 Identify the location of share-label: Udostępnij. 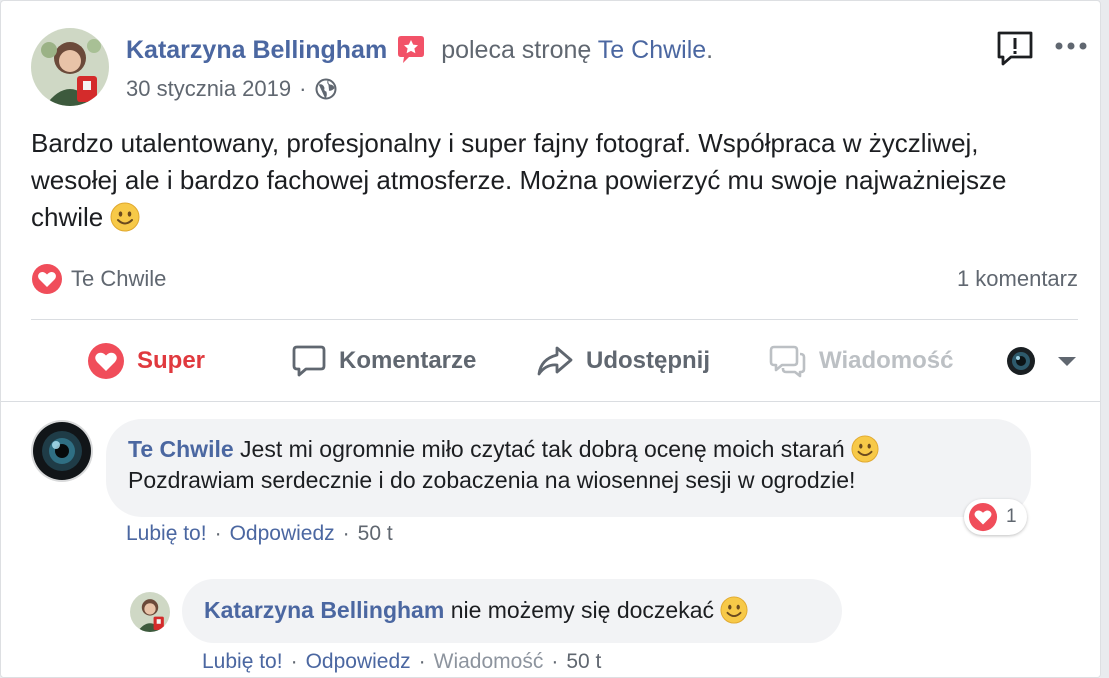
(648, 360).